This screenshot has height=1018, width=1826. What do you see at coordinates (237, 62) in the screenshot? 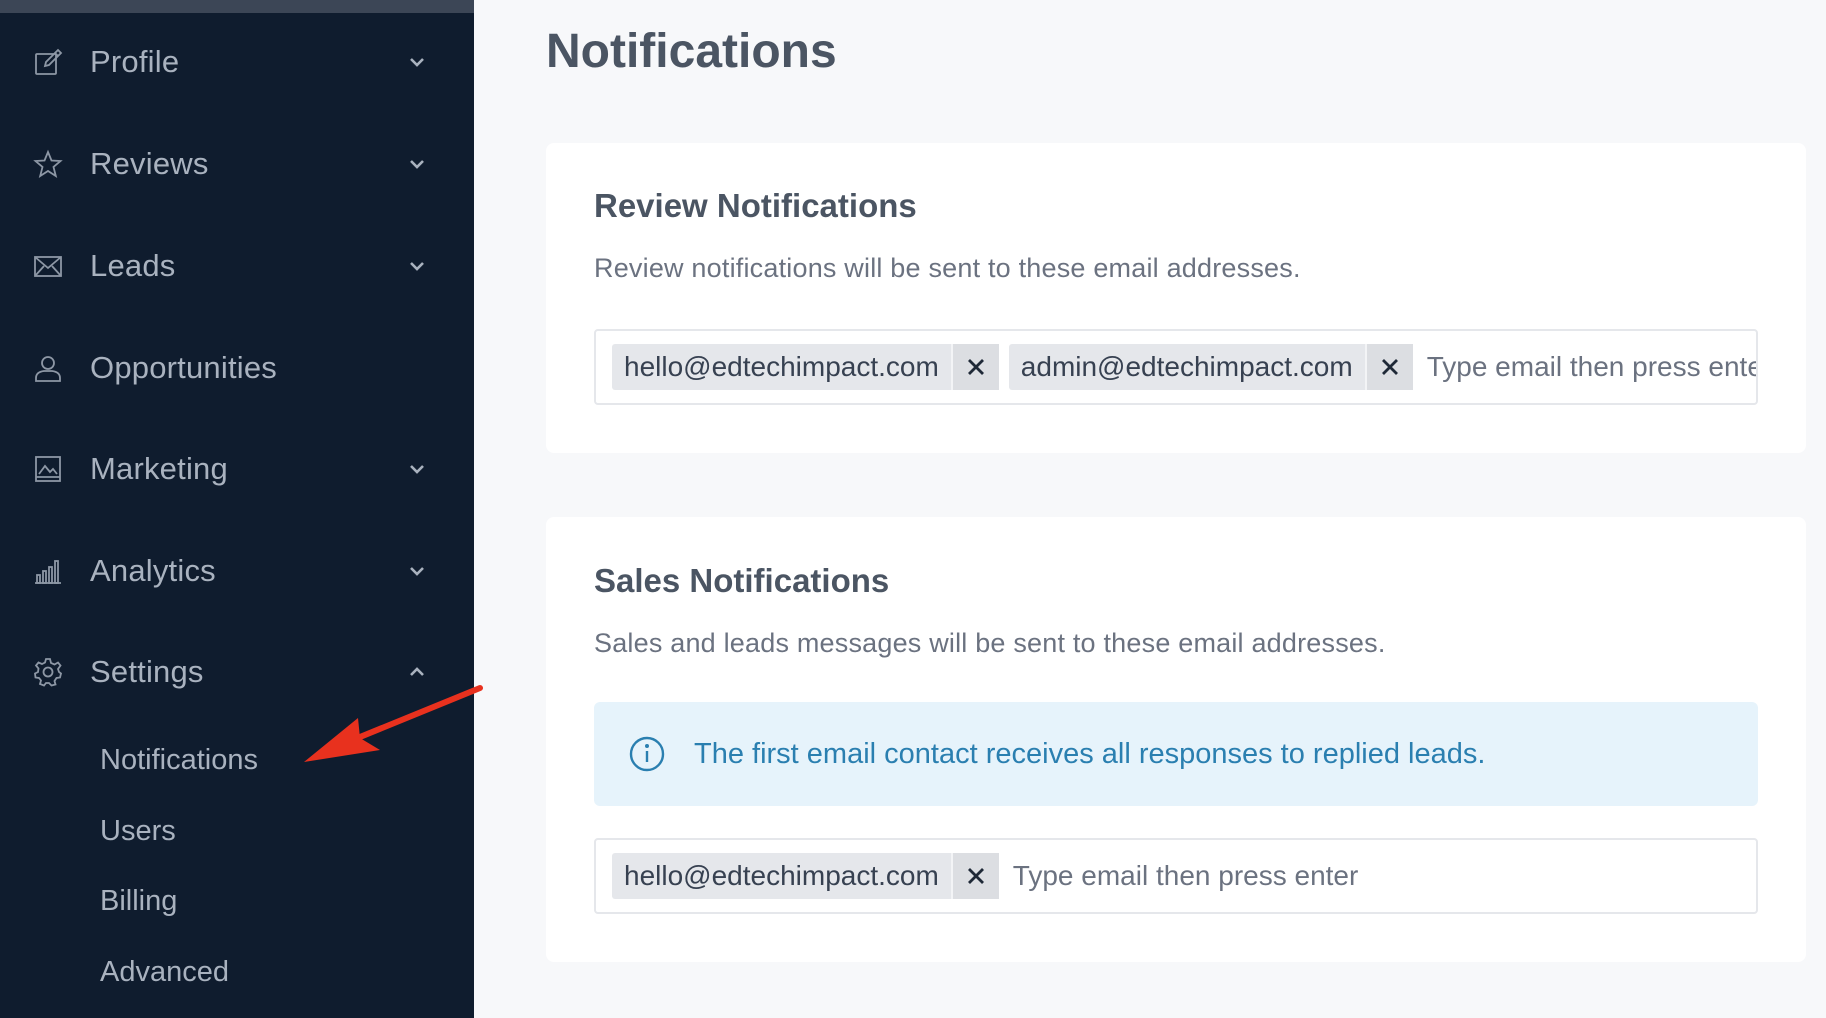
I see `sidebar-item-profile: Profile` at bounding box center [237, 62].